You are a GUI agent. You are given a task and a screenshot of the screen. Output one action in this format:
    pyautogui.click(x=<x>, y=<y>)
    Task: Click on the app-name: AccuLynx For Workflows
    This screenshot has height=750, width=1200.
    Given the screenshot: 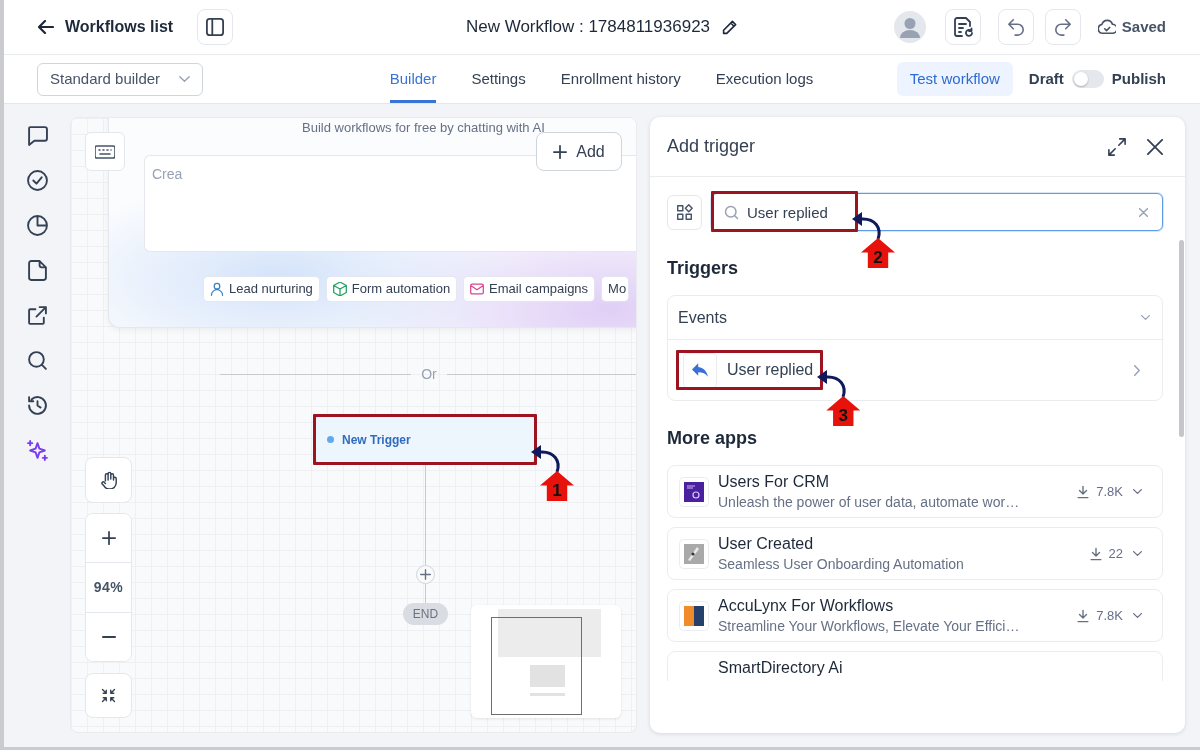 What is the action you would take?
    pyautogui.click(x=806, y=606)
    